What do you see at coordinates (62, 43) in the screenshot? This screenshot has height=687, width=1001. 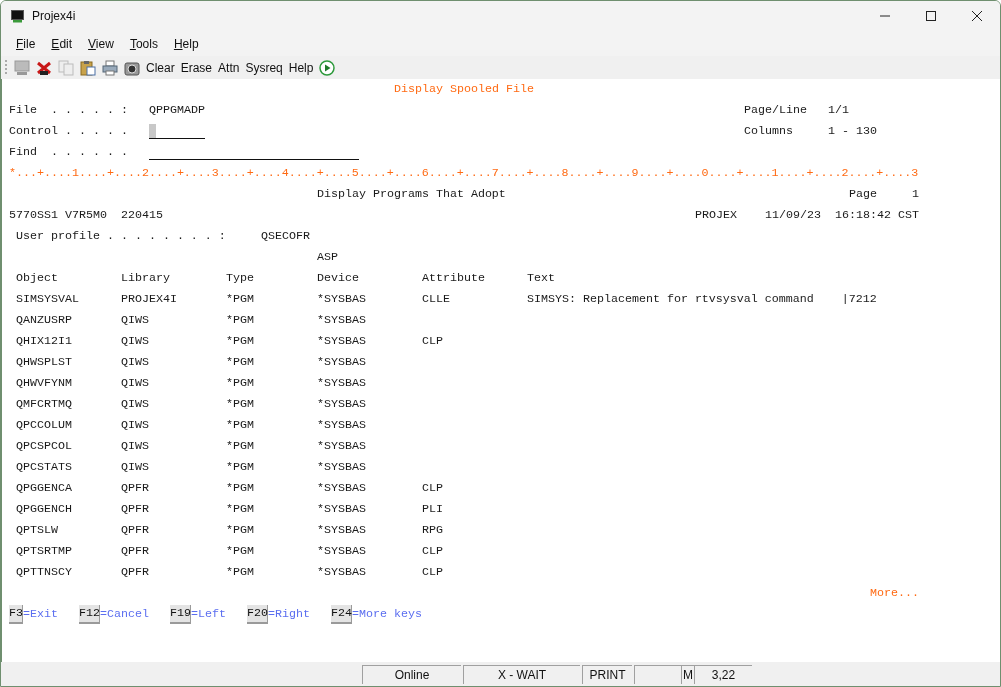 I see `menu-item: Edit` at bounding box center [62, 43].